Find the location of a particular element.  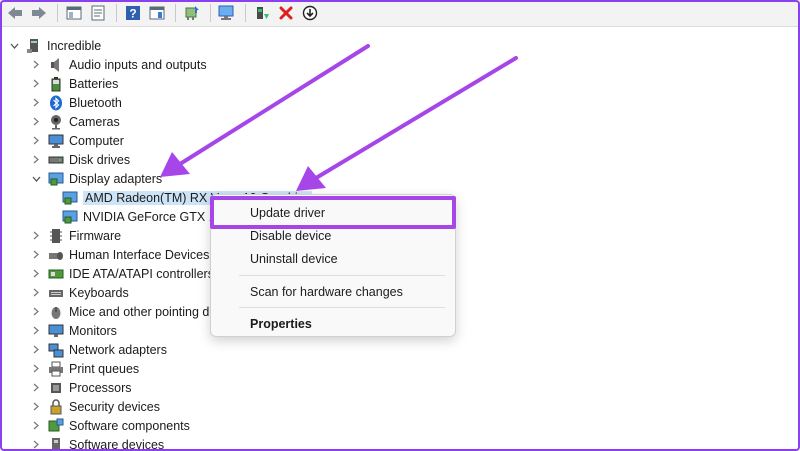

tree-item-batteries: Batteries is located at coordinates (74, 83).